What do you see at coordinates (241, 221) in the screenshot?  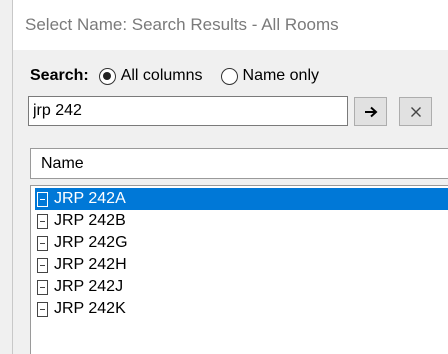 I see `list-item: JRP 242B` at bounding box center [241, 221].